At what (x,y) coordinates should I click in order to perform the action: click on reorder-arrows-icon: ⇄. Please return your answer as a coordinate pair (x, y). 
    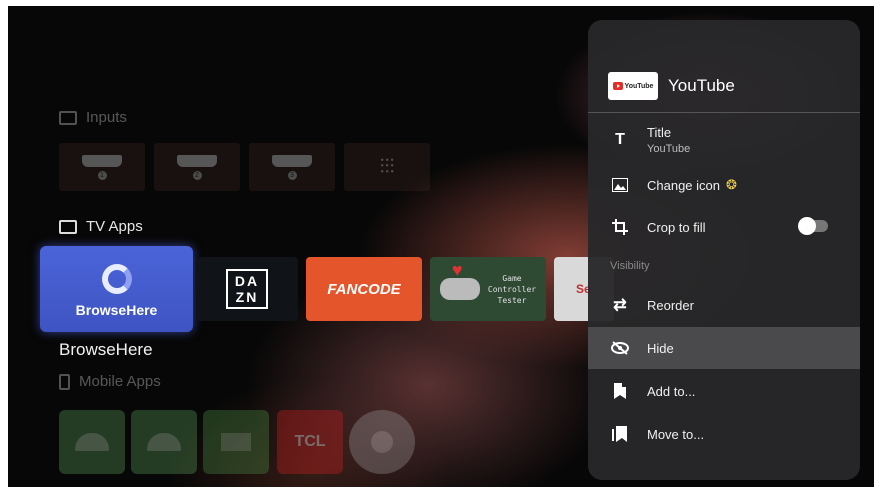
    Looking at the image, I should click on (620, 305).